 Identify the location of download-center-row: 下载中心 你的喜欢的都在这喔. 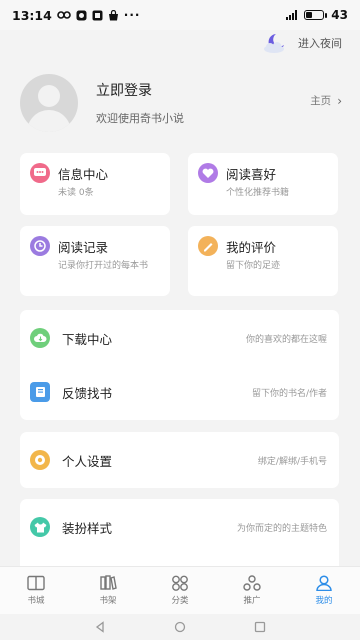
(179, 338).